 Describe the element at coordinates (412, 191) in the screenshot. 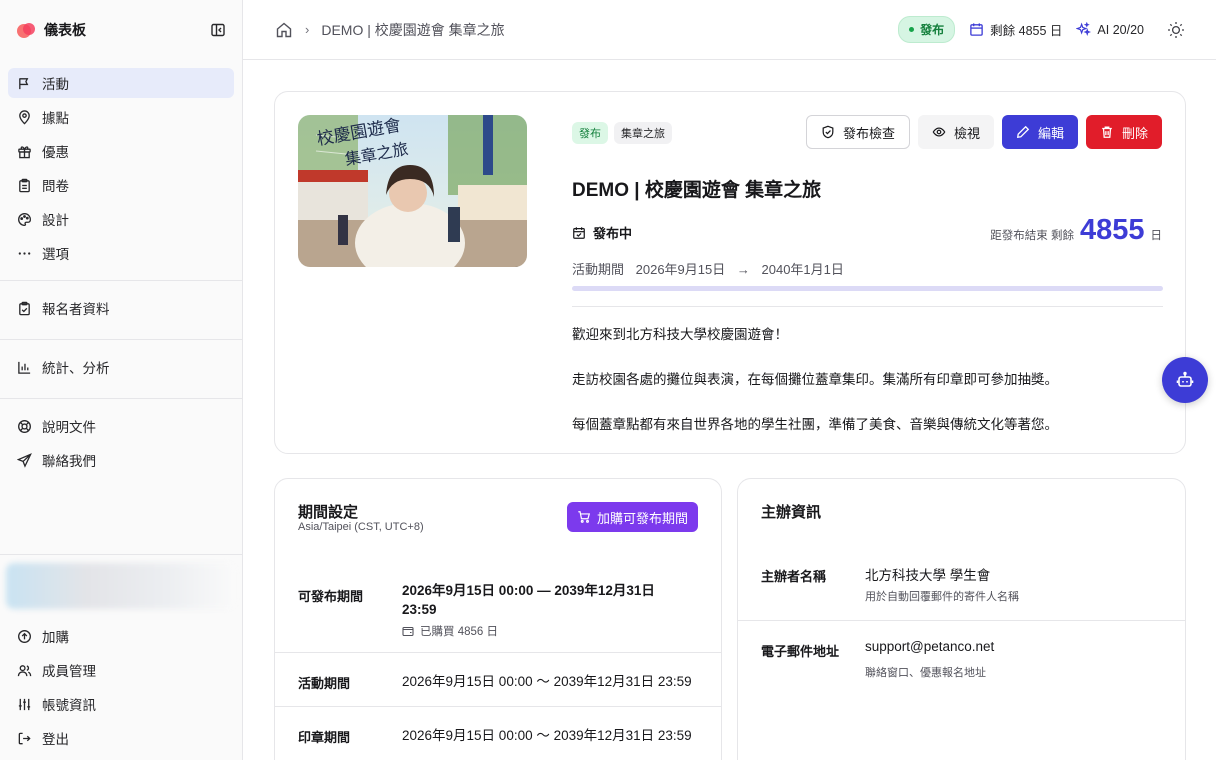

I see `event-cover-image: 校慶園遊會 集章之旅` at that location.